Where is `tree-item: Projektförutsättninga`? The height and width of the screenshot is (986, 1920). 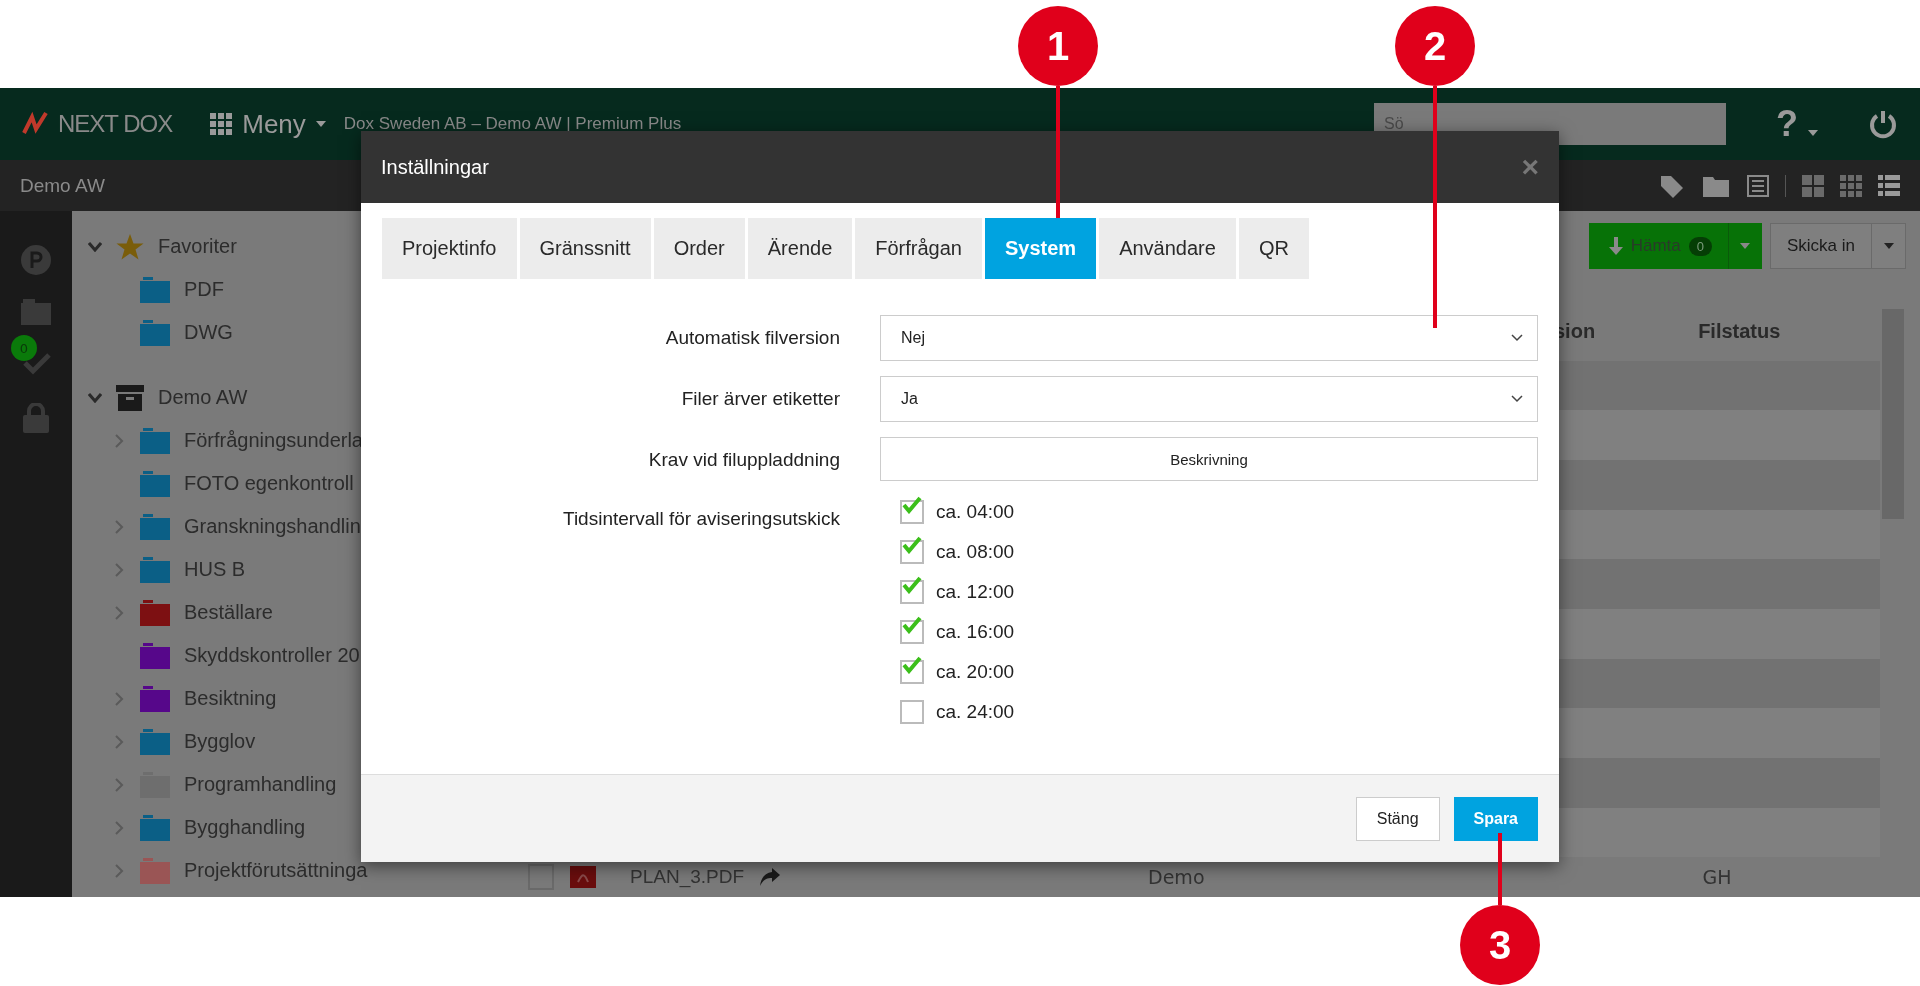
tree-item: Projektförutsättninga is located at coordinates (276, 870).